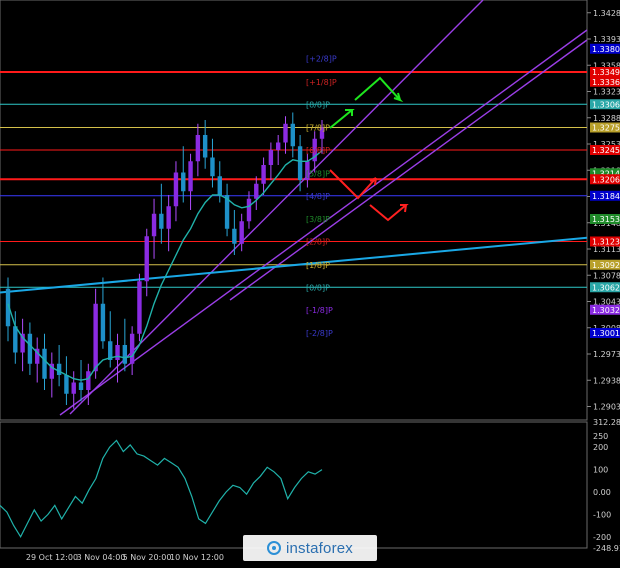 The image size is (620, 568). Describe the element at coordinates (606, 548) in the screenshot. I see `oscillator-tick-label: -248.9149` at that location.